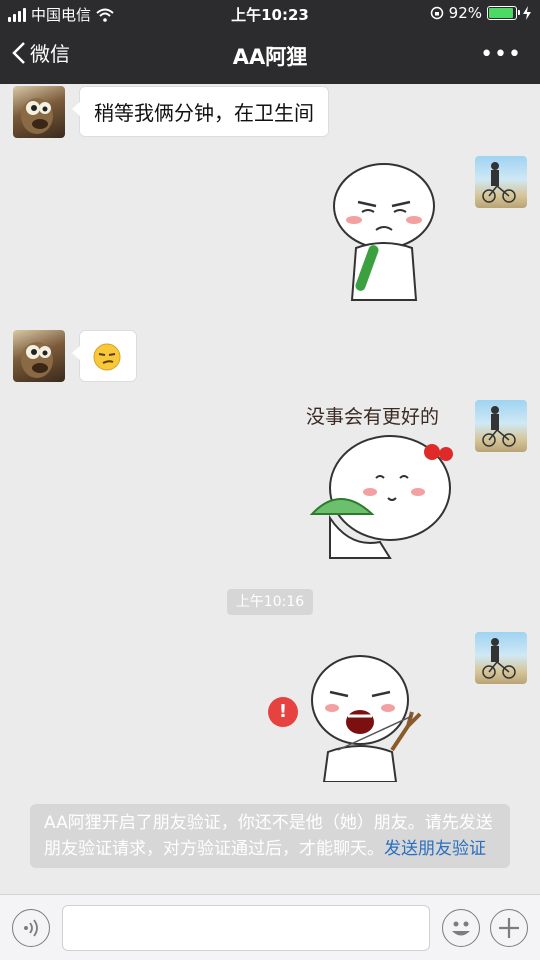 Image resolution: width=540 pixels, height=960 pixels. Describe the element at coordinates (18, 52) in the screenshot. I see `chevron-left-icon` at that location.